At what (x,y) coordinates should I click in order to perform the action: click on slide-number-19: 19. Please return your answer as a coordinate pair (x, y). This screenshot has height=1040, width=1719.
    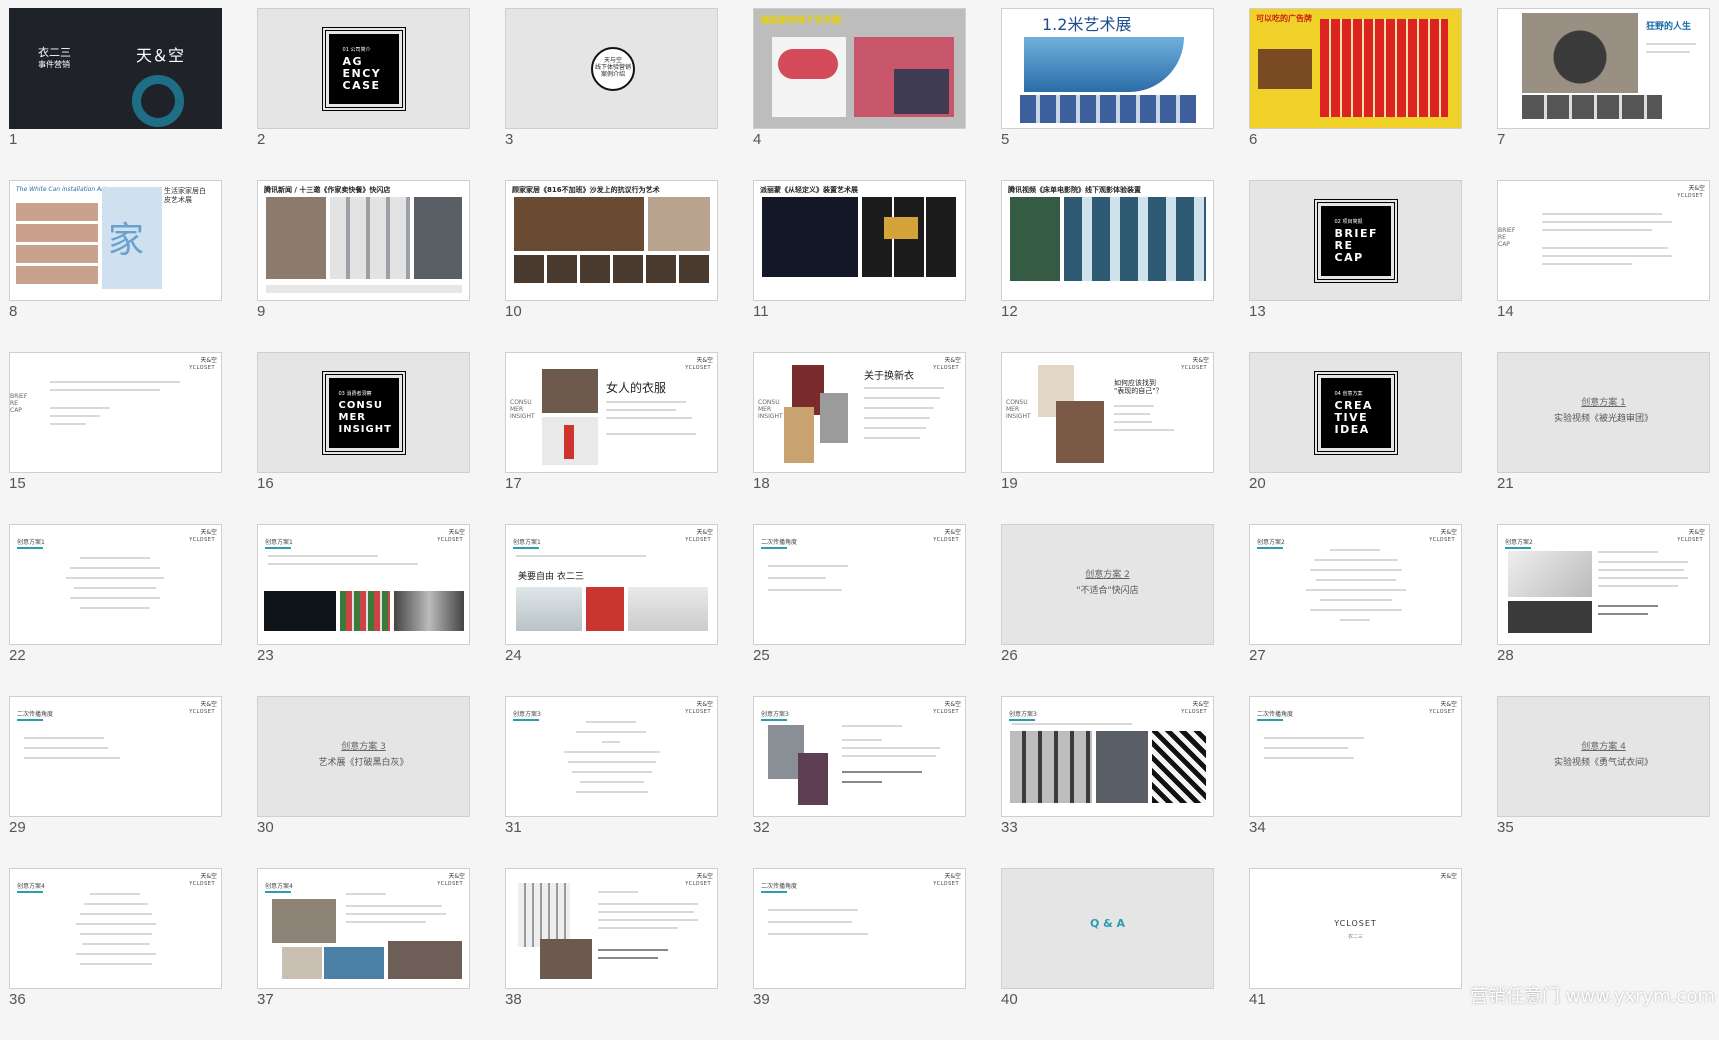
    Looking at the image, I should click on (1009, 483).